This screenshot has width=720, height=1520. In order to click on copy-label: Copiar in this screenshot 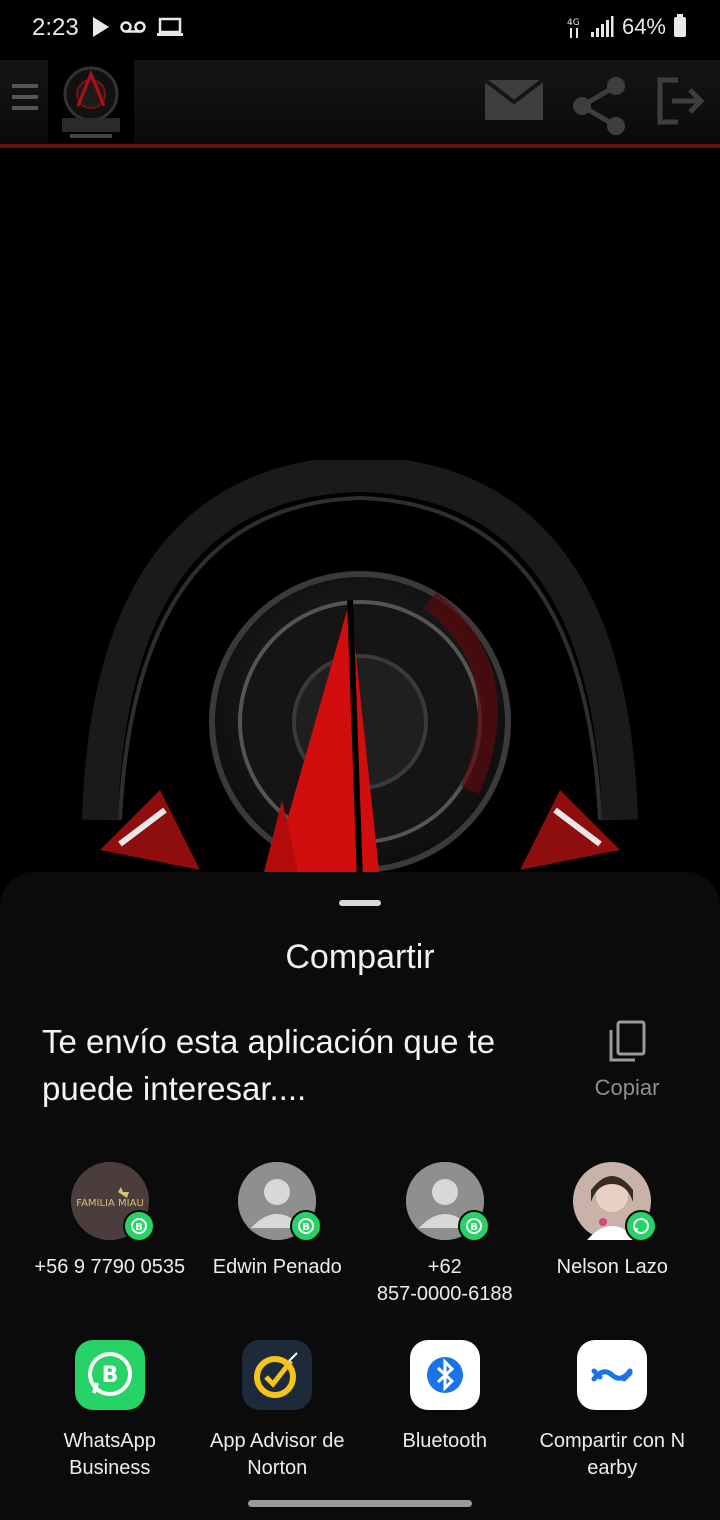, I will do `click(627, 1087)`.